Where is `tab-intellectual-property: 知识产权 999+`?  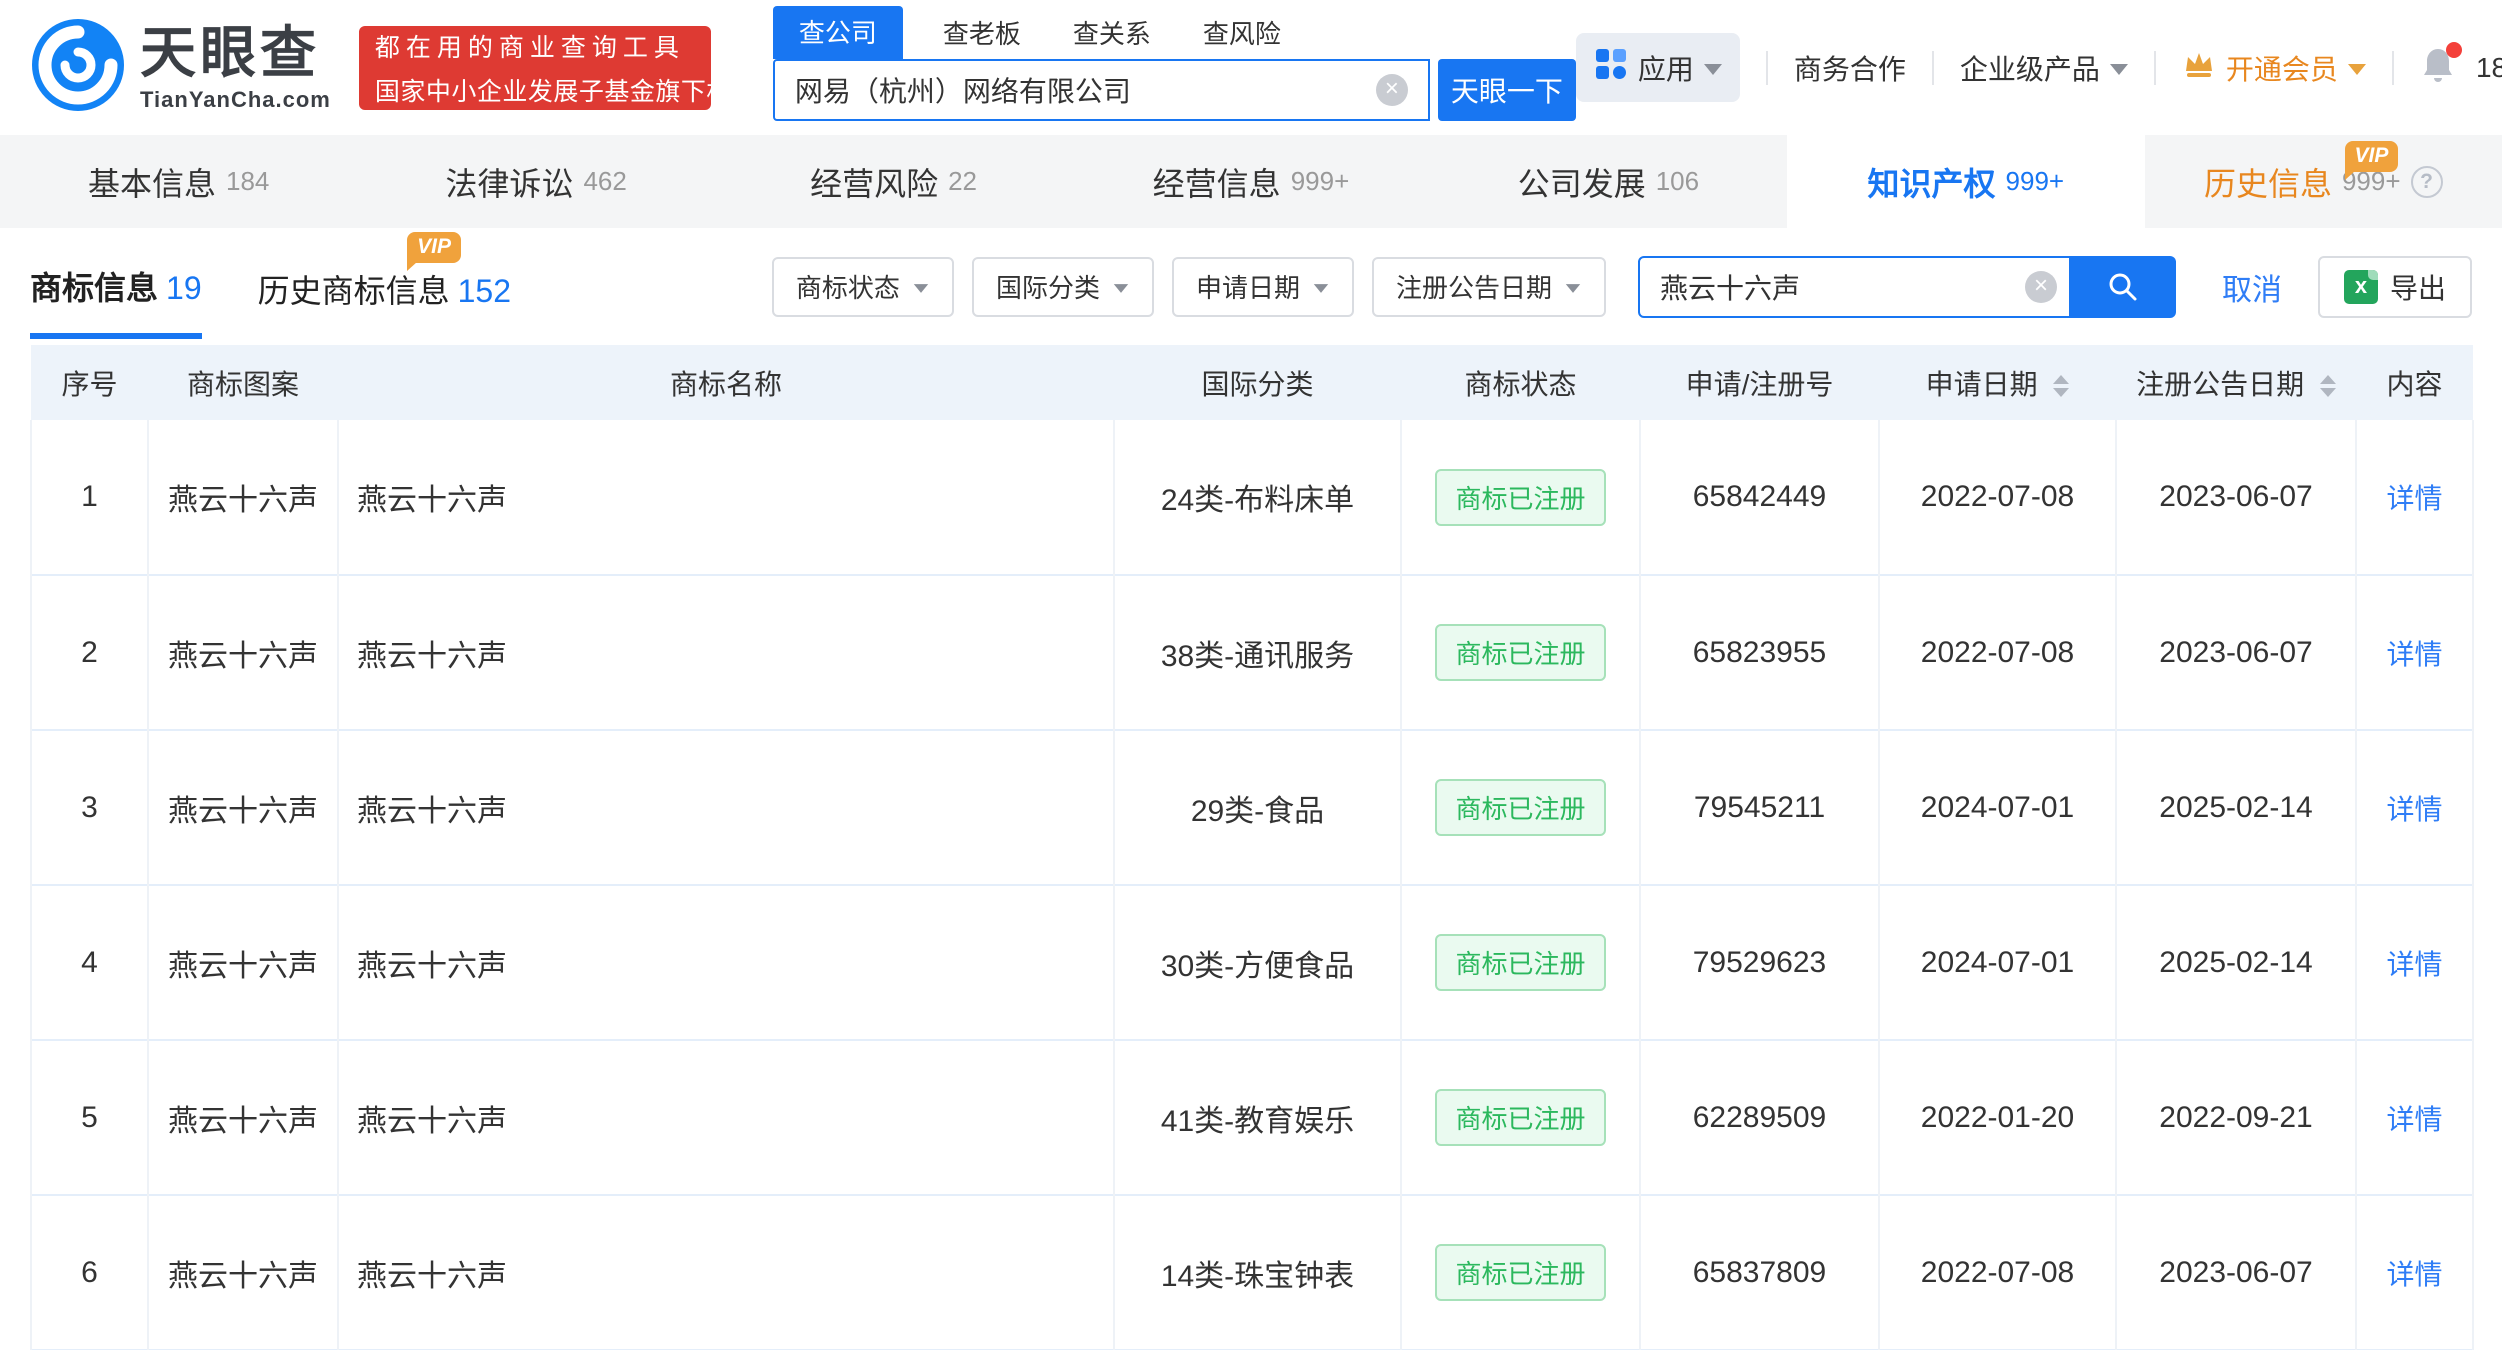
tab-intellectual-property: 知识产权 999+ is located at coordinates (1966, 181).